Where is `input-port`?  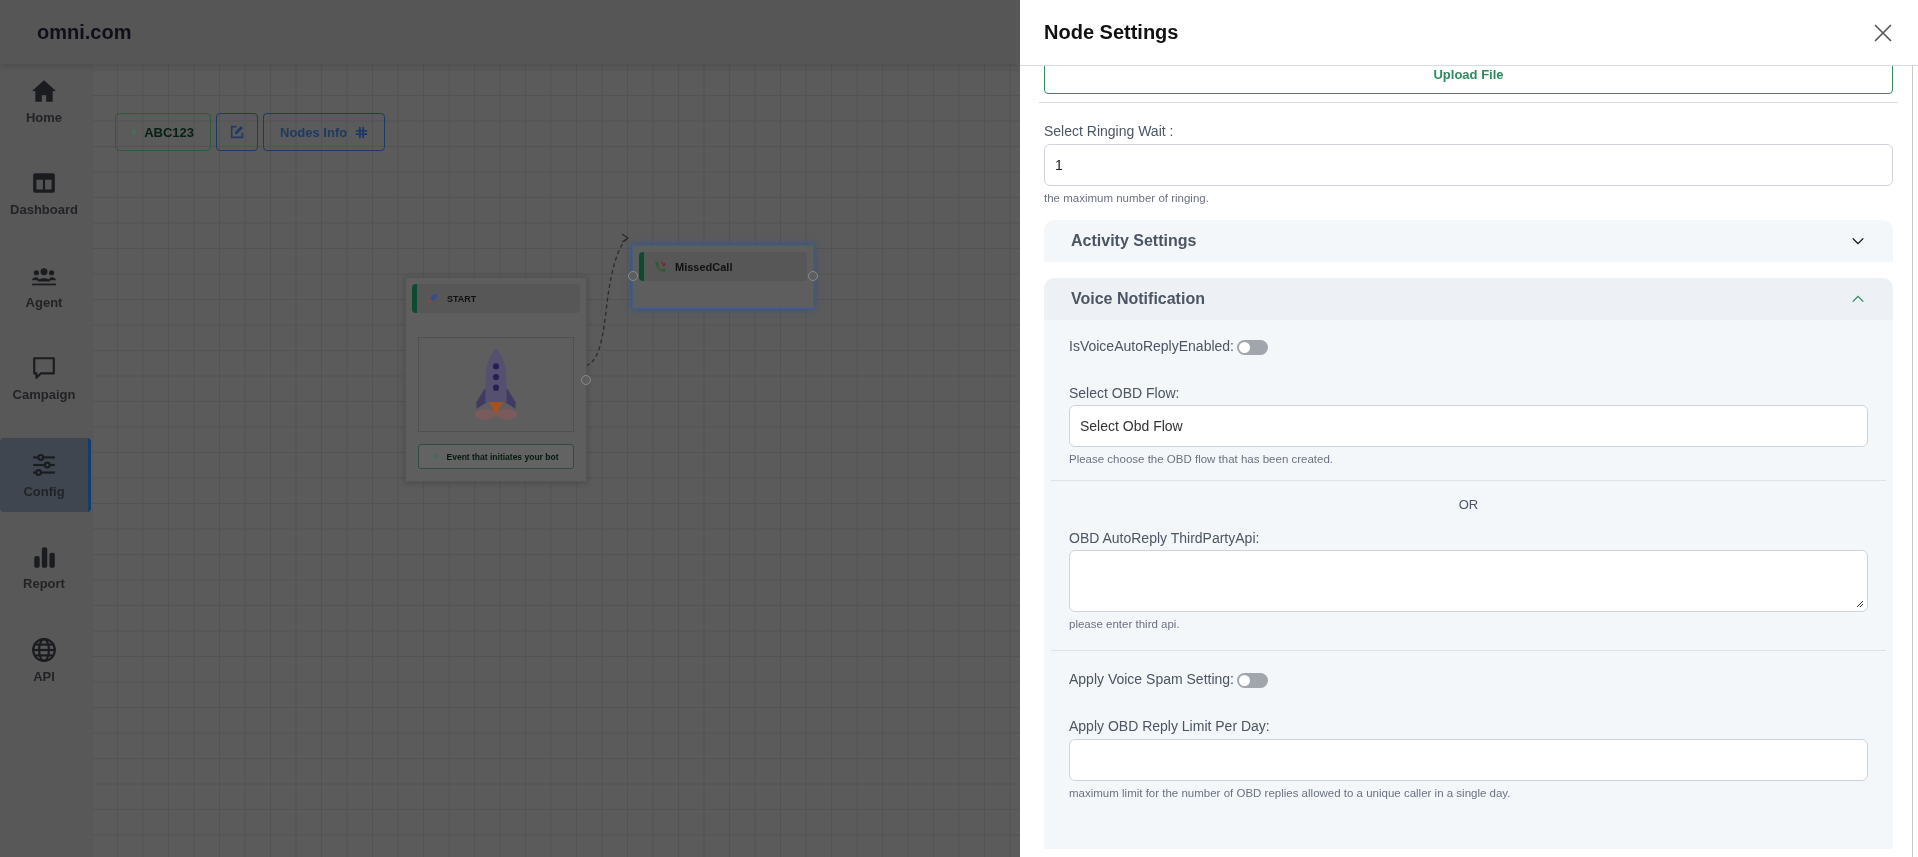 input-port is located at coordinates (633, 276).